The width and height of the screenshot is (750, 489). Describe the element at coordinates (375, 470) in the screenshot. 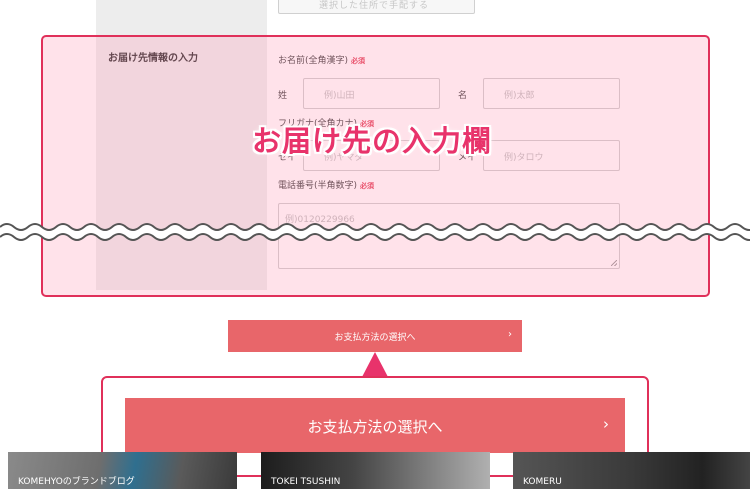

I see `banner-tokei-tsushin: TOKEI TSUSHIN` at that location.